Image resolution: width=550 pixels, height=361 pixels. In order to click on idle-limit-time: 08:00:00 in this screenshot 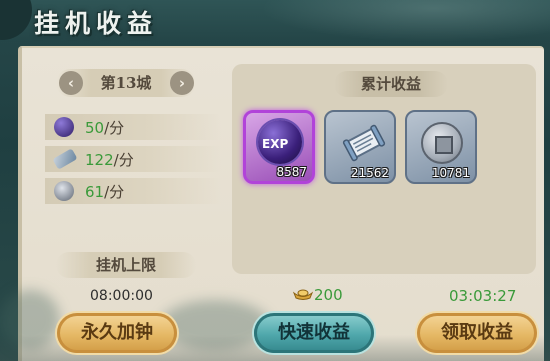, I will do `click(121, 296)`.